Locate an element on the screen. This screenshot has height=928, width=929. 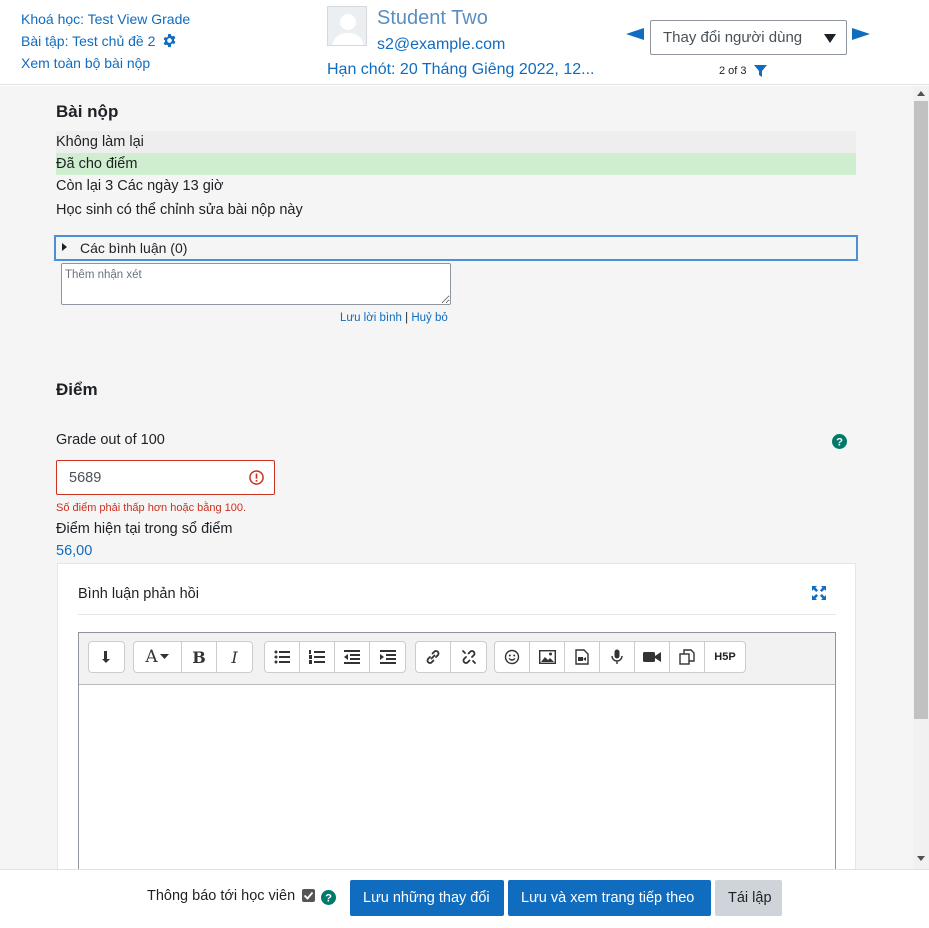
chevron-down-icon is located at coordinates (830, 38).